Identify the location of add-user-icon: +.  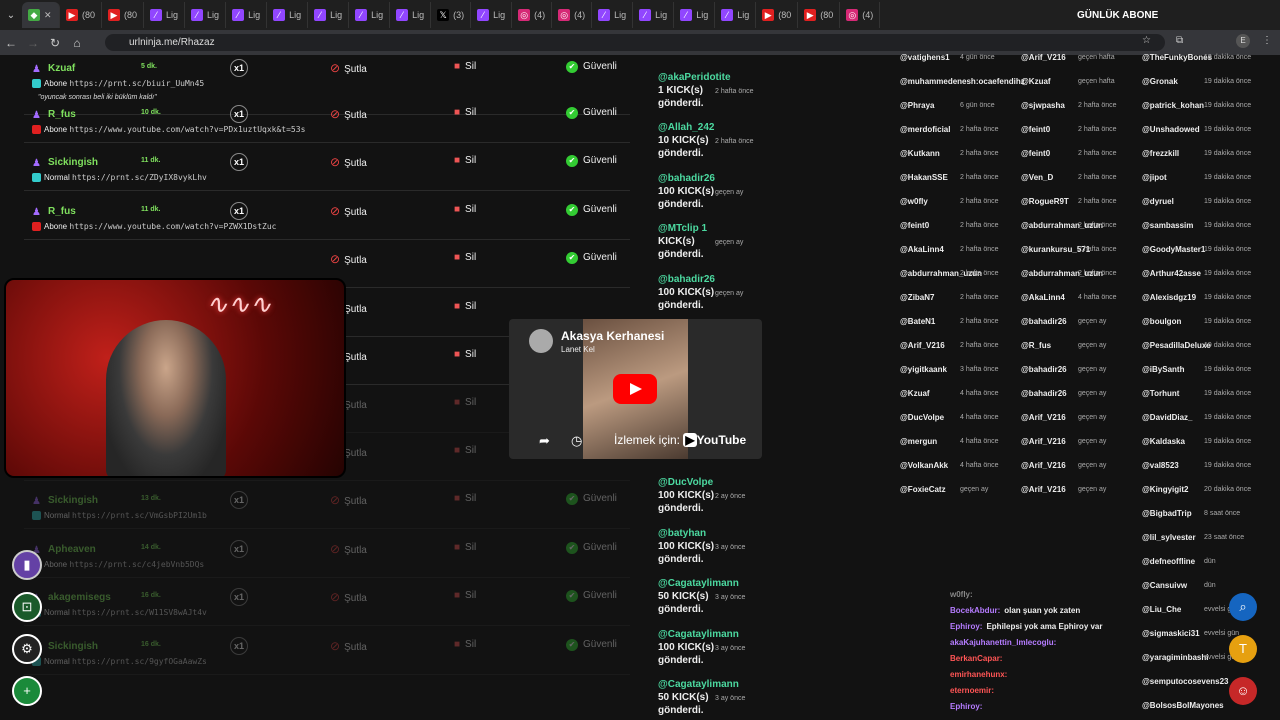
(27, 691).